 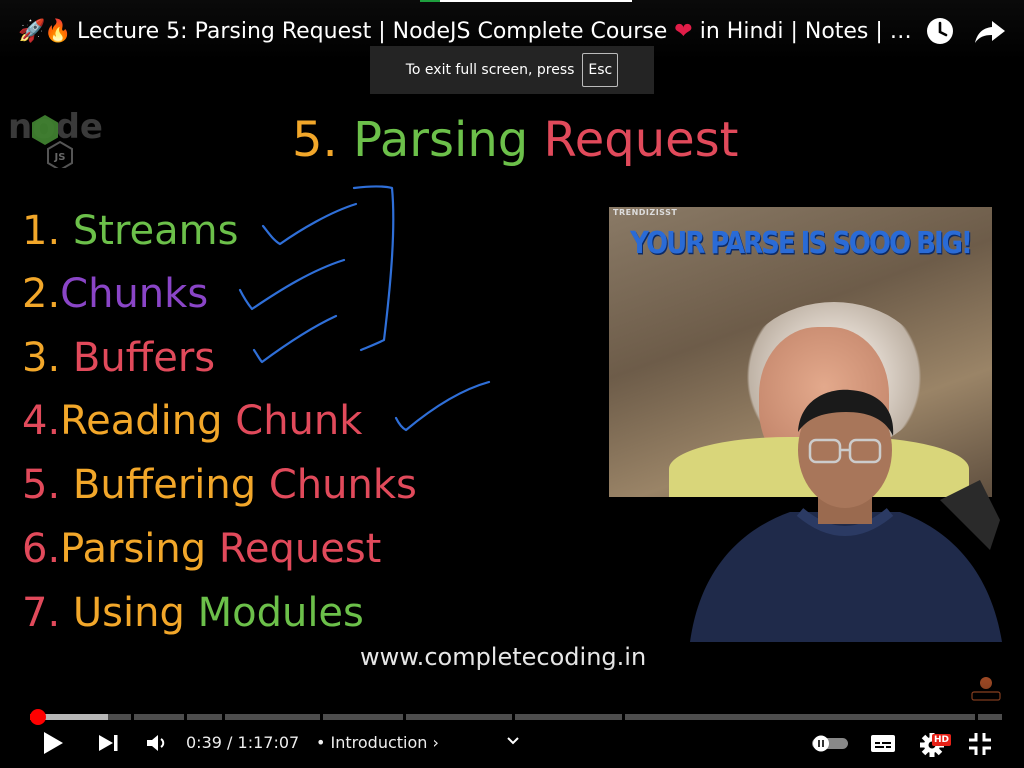 I want to click on checkmark-streams, so click(x=309, y=224).